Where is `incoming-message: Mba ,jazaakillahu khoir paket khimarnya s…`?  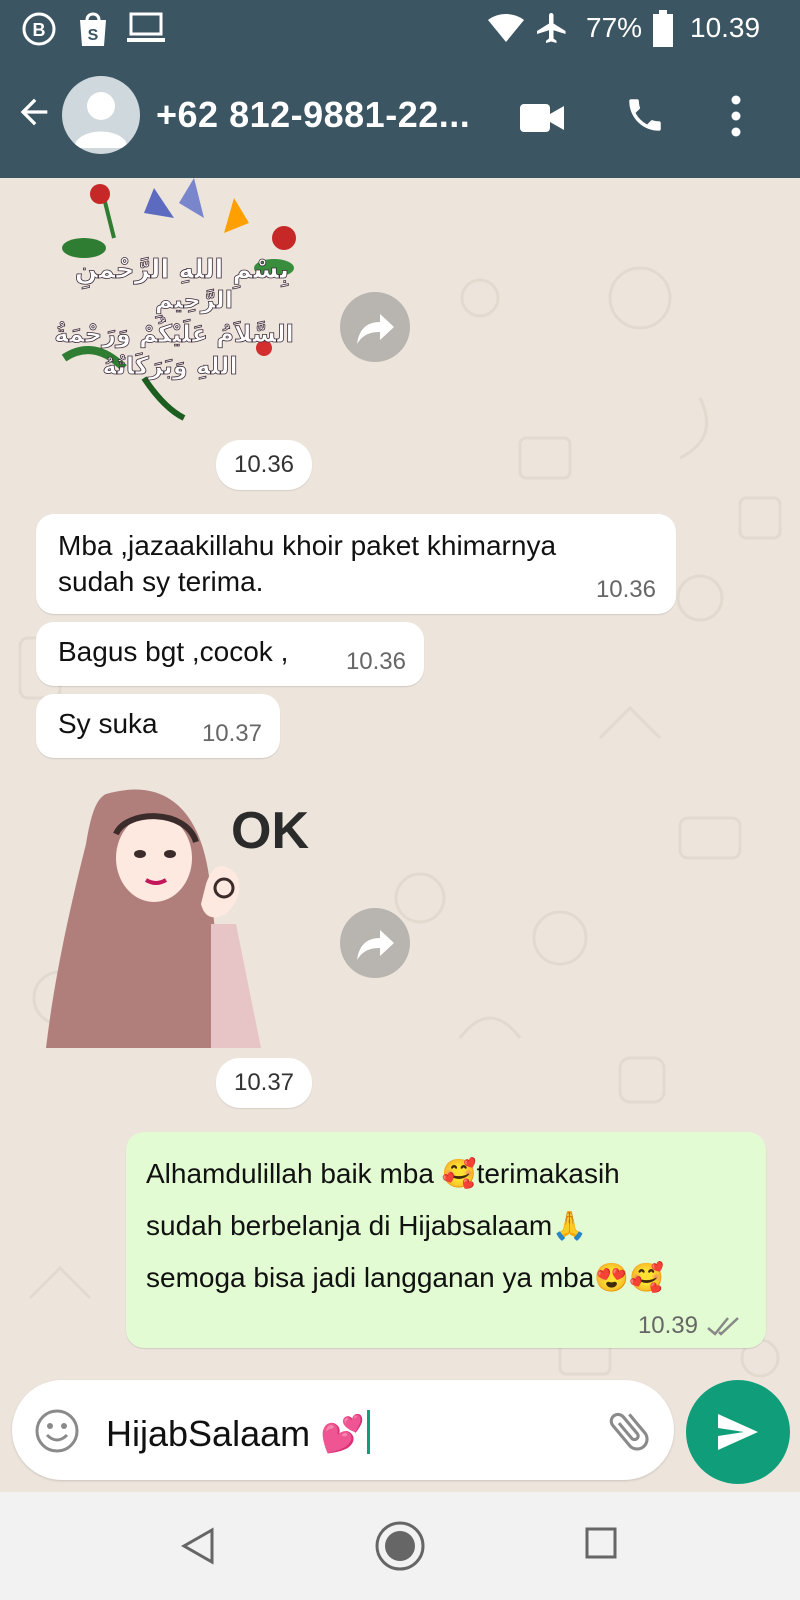 incoming-message: Mba ,jazaakillahu khoir paket khimarnya s… is located at coordinates (356, 564).